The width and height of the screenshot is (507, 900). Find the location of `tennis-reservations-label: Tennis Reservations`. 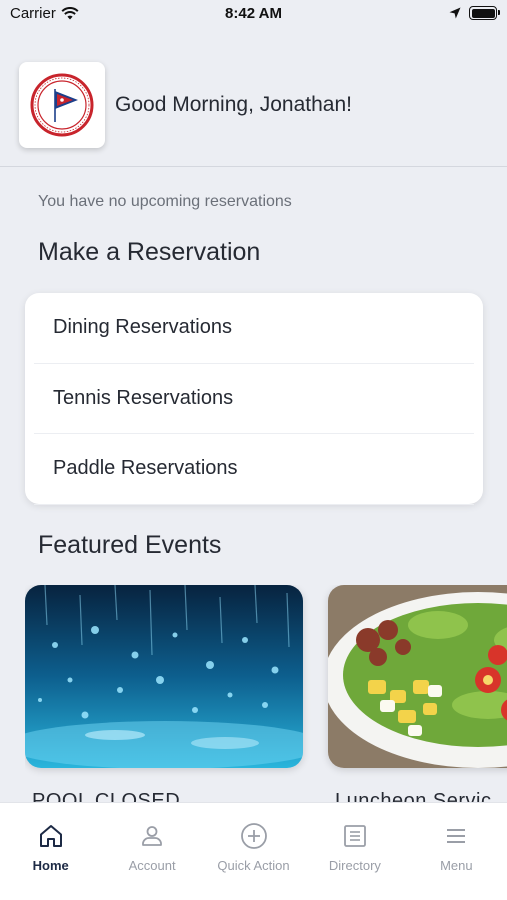

tennis-reservations-label: Tennis Reservations is located at coordinates (143, 397).